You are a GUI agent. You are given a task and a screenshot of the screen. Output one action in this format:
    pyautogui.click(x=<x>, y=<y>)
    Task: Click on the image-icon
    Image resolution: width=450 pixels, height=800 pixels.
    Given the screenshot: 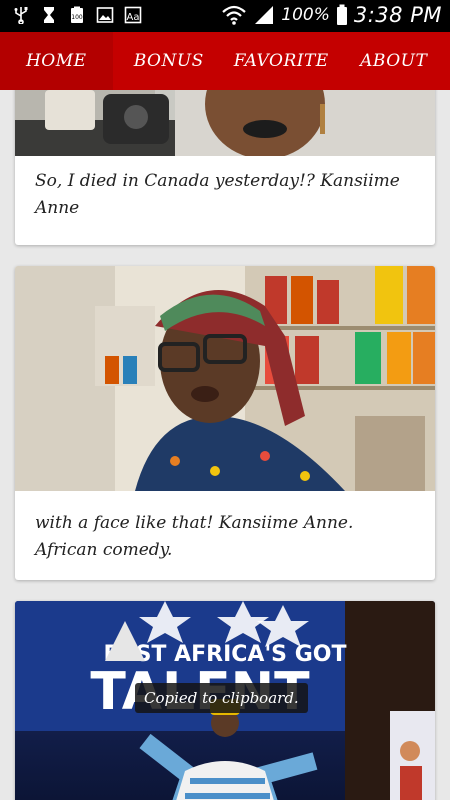 What is the action you would take?
    pyautogui.click(x=105, y=15)
    